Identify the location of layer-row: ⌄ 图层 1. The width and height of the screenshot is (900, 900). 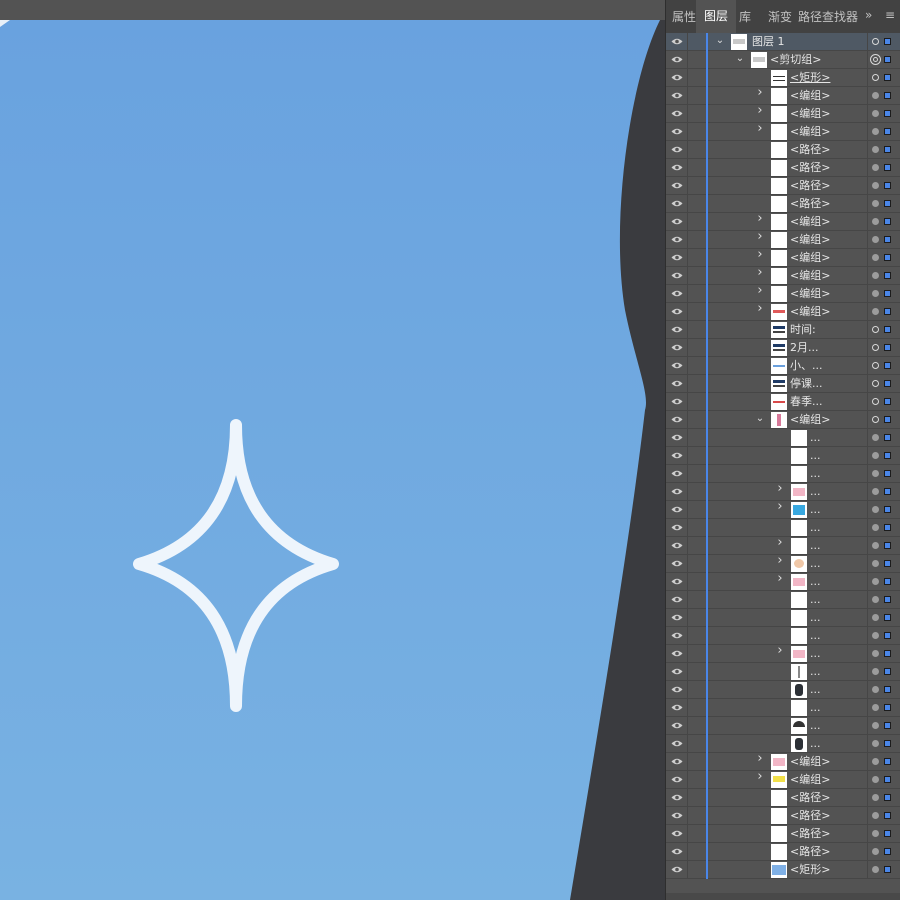
(783, 42).